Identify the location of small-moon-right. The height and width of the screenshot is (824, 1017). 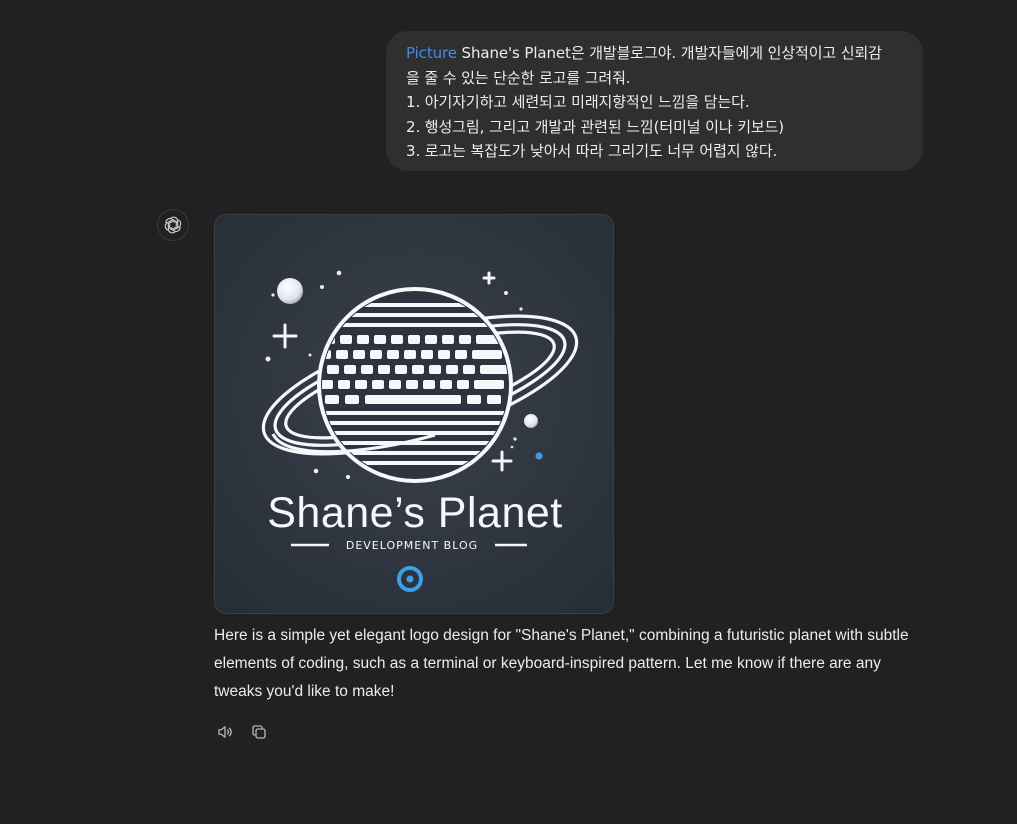
(531, 421).